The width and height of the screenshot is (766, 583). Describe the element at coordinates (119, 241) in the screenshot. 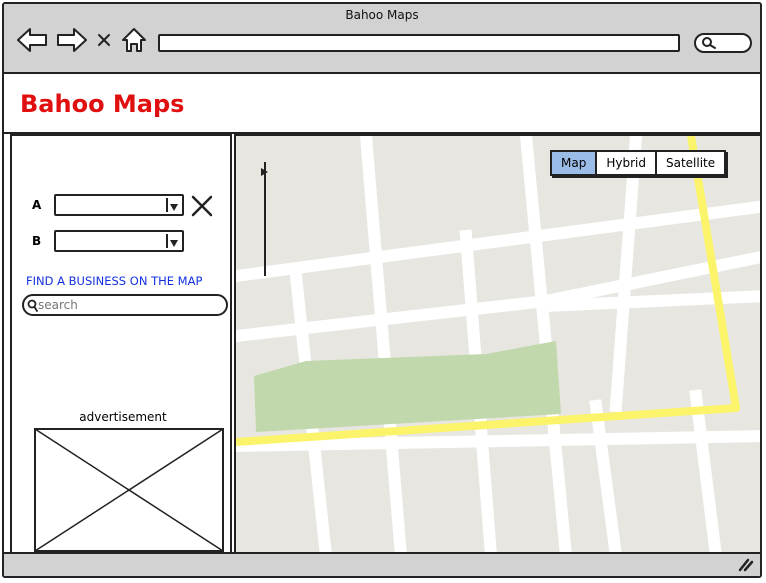

I see `route-b-select` at that location.